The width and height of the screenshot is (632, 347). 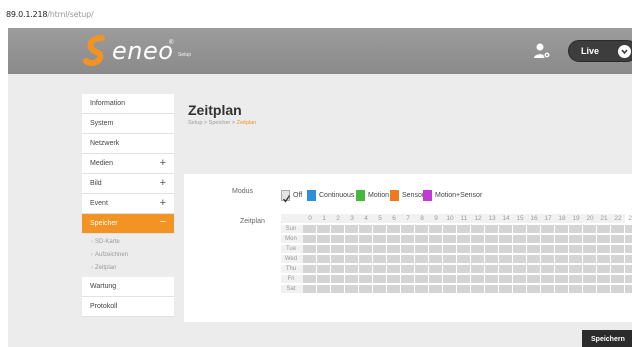 I want to click on collapse-icon: −, so click(x=163, y=222).